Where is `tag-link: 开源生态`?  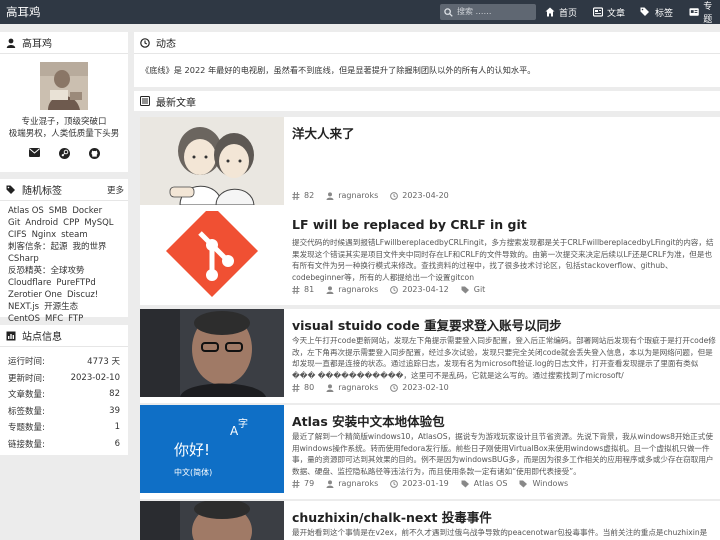 tag-link: 开源生态 is located at coordinates (61, 307).